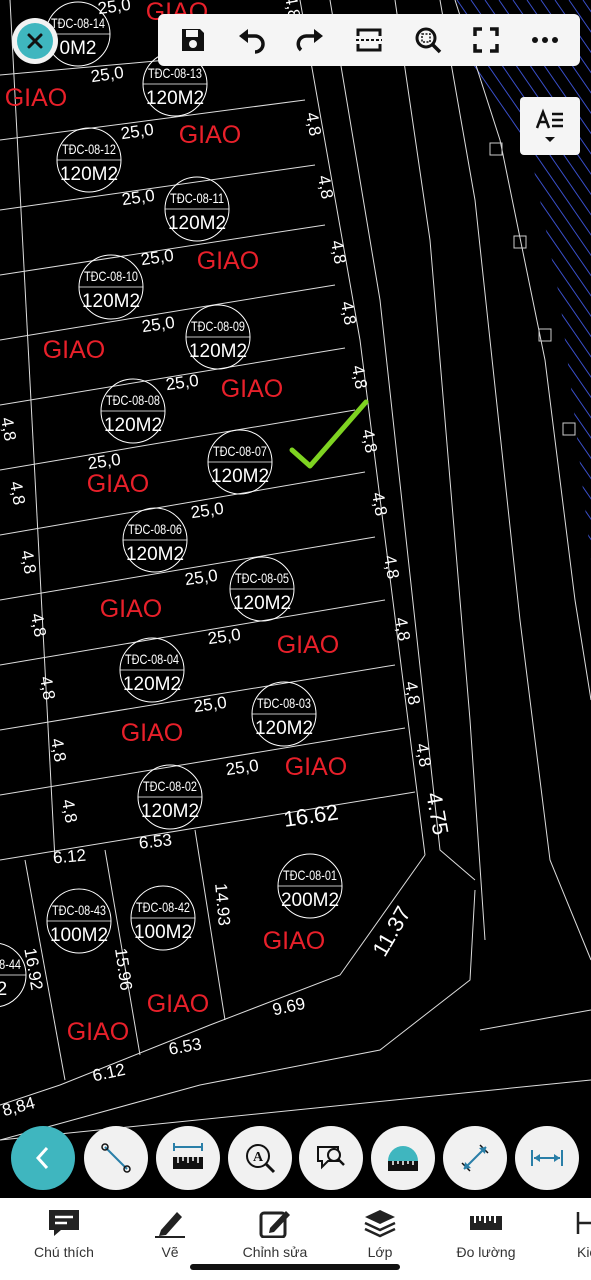 Image resolution: width=591 pixels, height=1280 pixels. Describe the element at coordinates (532, 289) in the screenshot. I see `grid-markers` at that location.